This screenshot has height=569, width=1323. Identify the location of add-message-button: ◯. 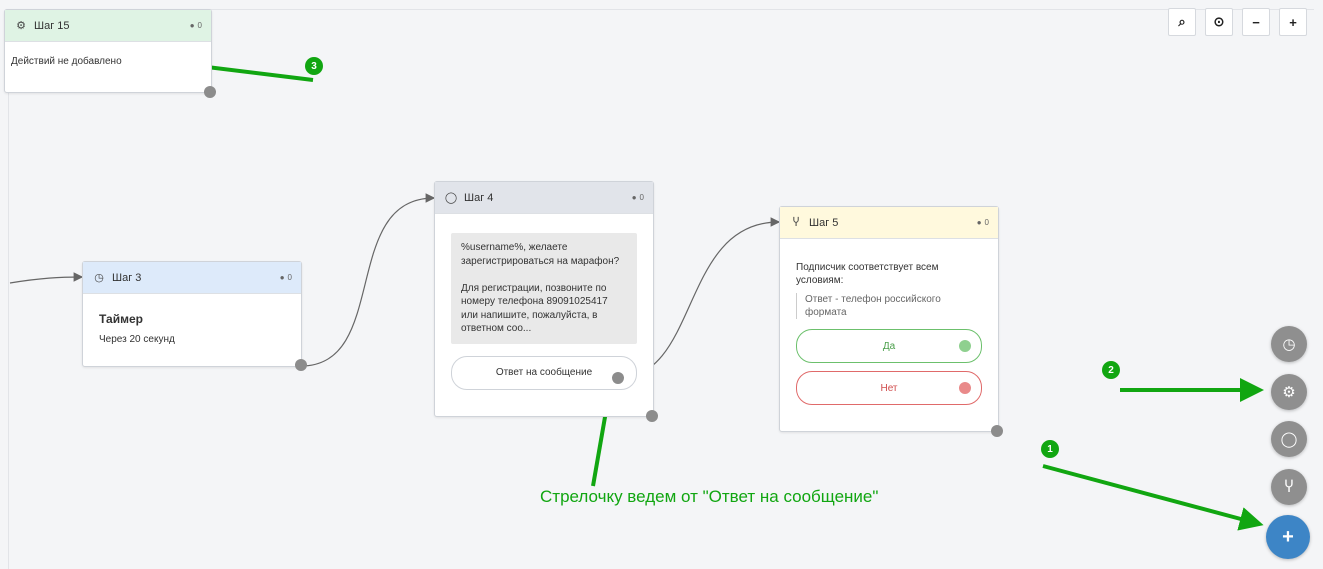
(1289, 439).